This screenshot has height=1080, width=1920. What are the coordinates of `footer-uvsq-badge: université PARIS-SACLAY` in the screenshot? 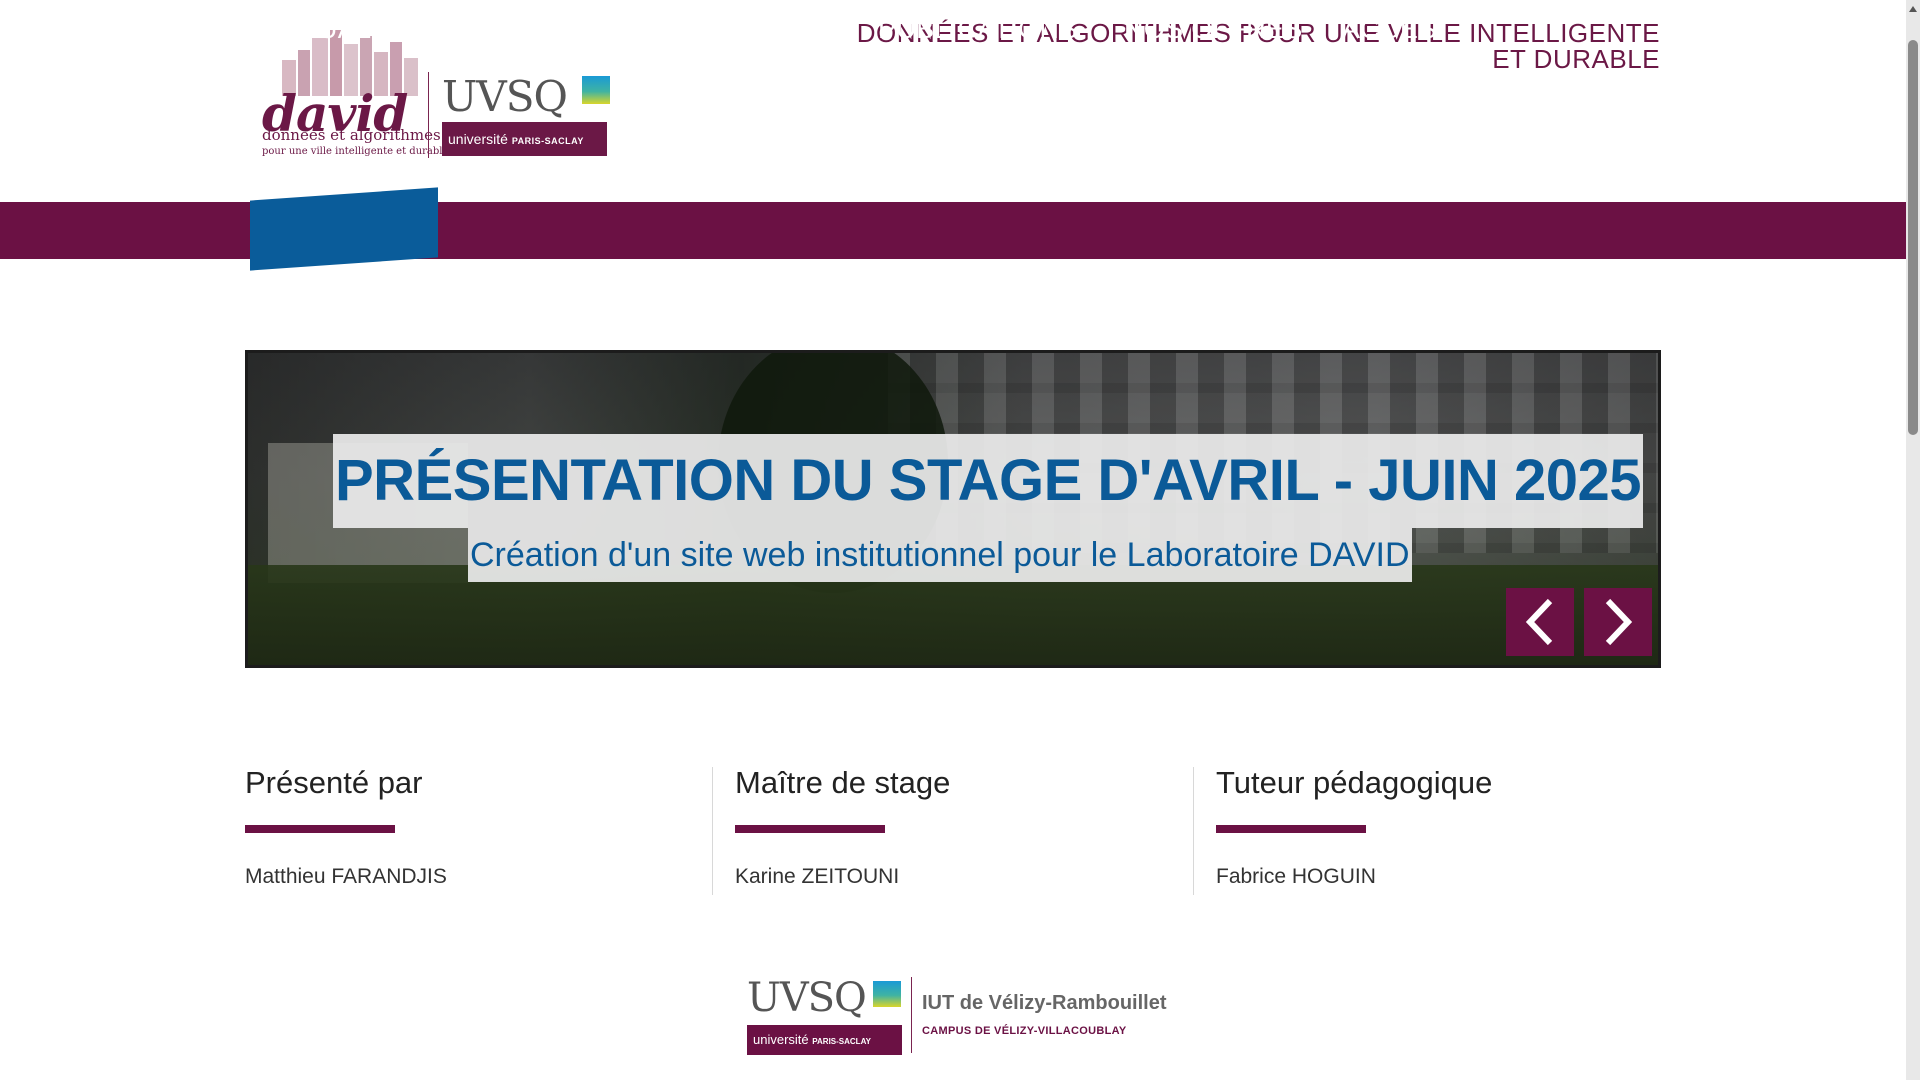 It's located at (824, 1040).